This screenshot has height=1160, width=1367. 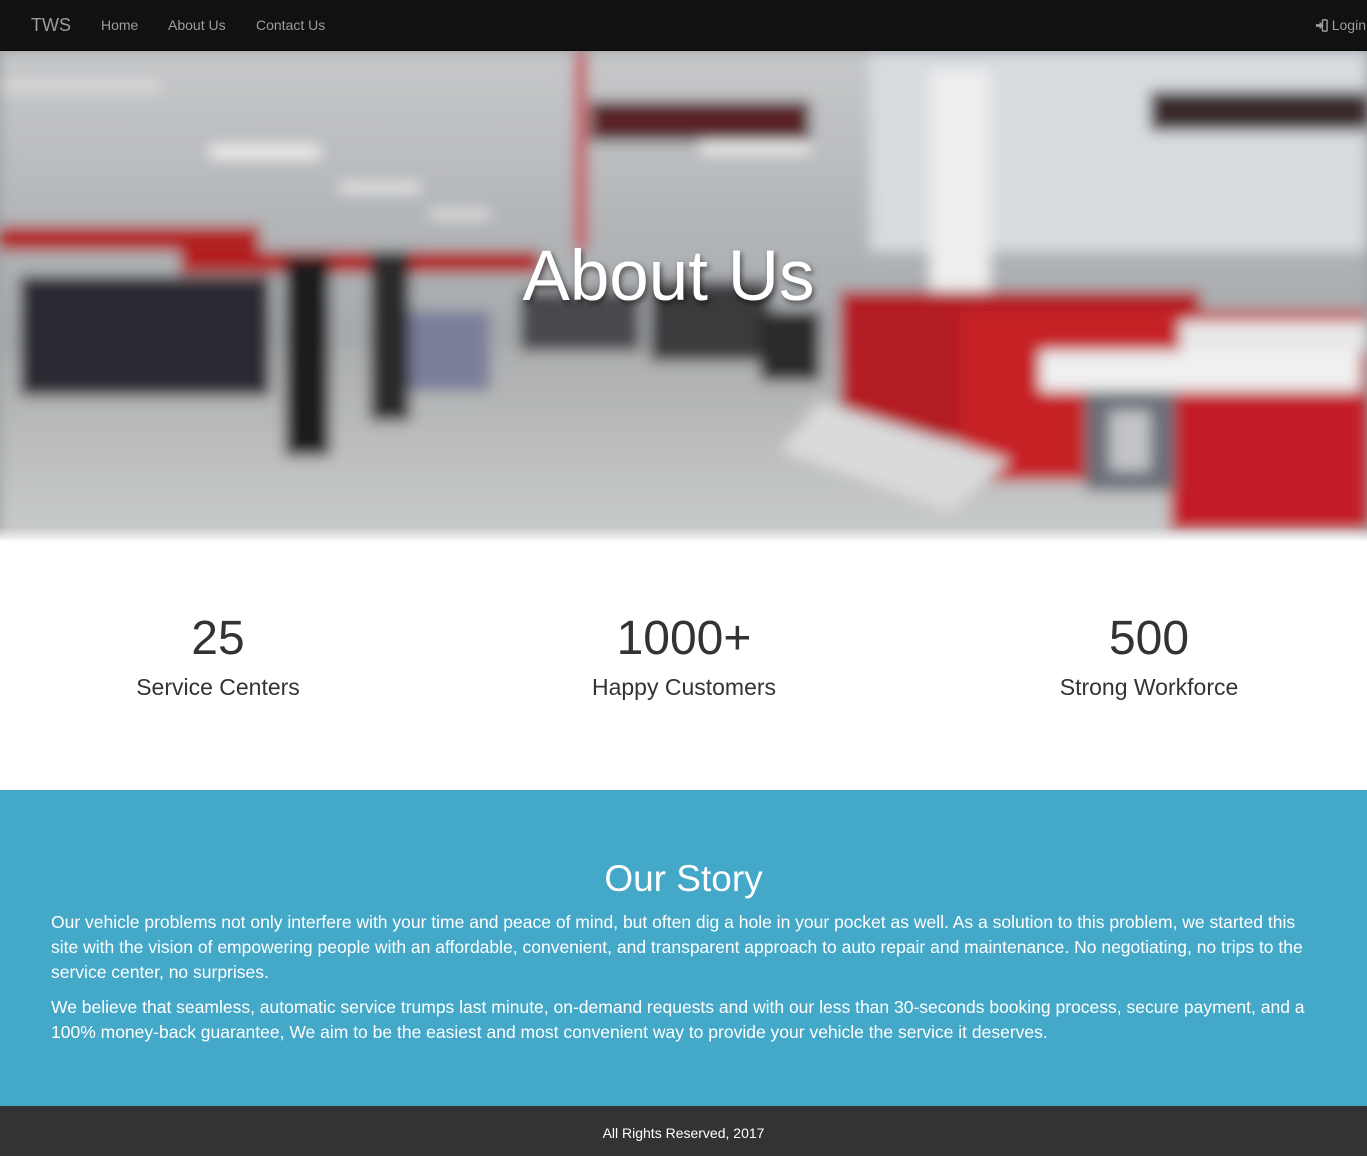 I want to click on login-label: Login, so click(x=1348, y=25).